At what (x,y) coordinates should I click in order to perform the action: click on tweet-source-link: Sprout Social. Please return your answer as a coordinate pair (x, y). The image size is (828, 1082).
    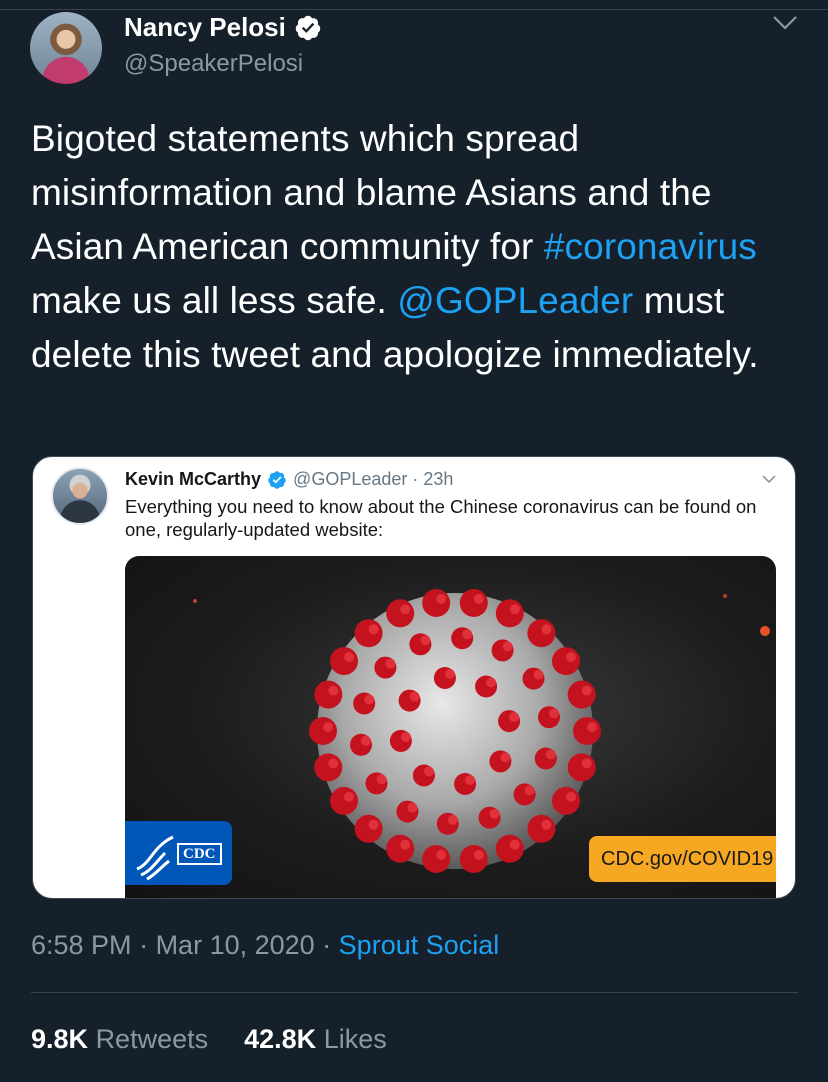
    Looking at the image, I should click on (419, 945).